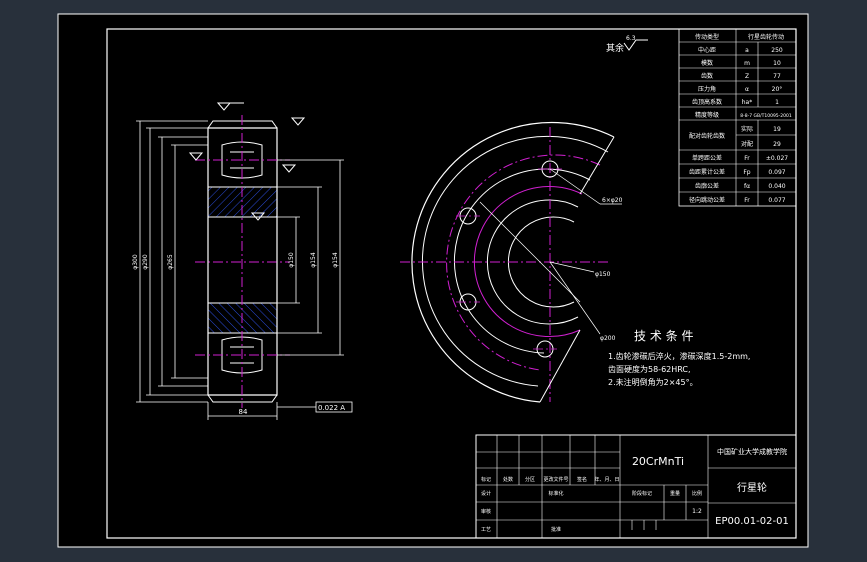 The image size is (867, 562). I want to click on hole-callout: 6×φ20, so click(612, 200).